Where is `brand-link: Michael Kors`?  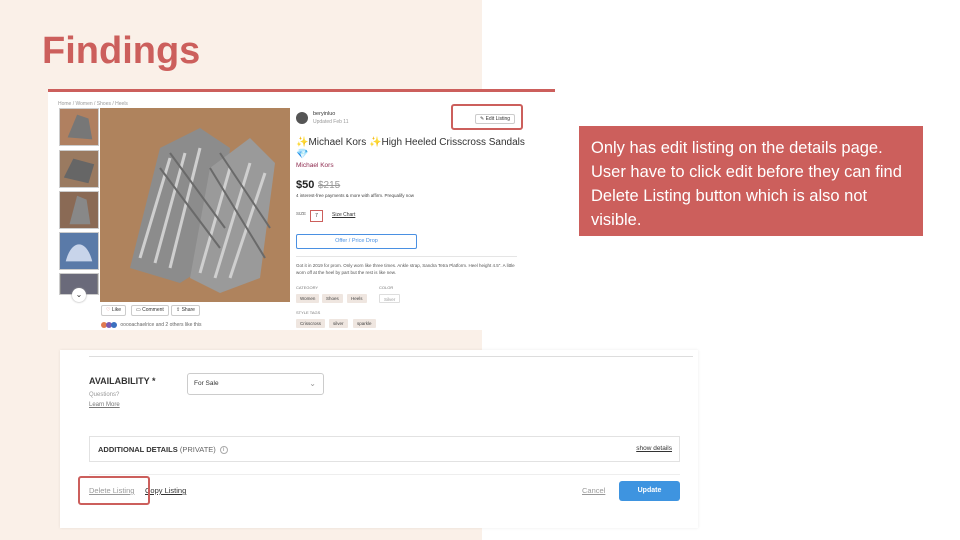 brand-link: Michael Kors is located at coordinates (315, 165).